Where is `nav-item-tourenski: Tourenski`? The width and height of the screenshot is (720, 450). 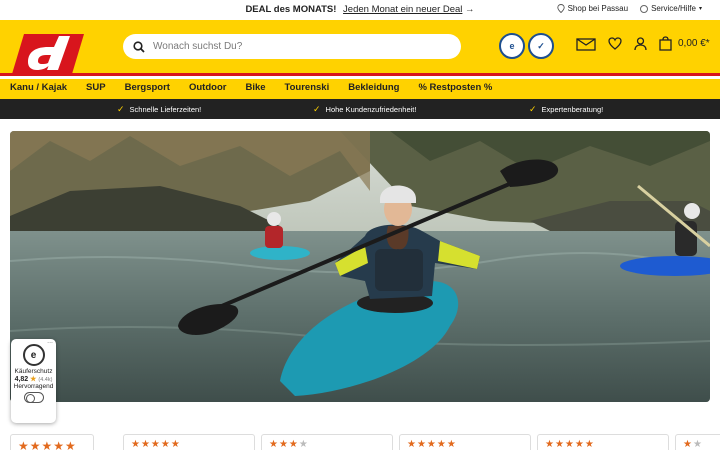
nav-item-tourenski: Tourenski is located at coordinates (307, 89).